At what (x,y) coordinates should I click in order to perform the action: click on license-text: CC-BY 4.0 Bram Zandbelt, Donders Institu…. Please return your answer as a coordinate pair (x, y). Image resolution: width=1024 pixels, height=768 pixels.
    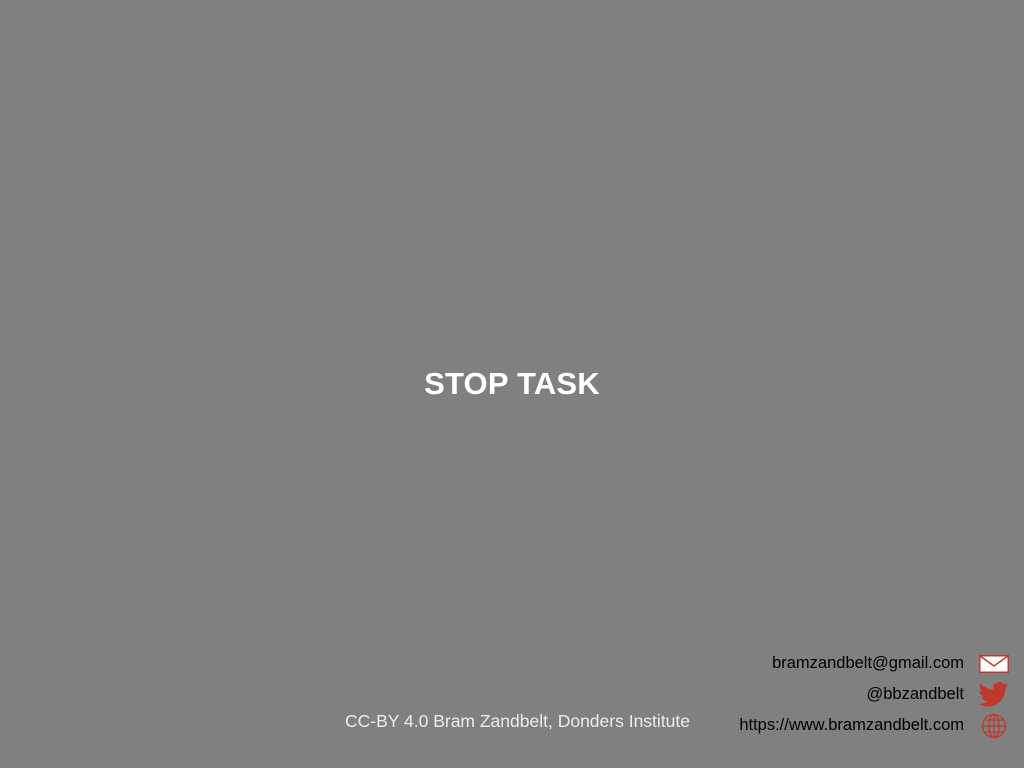
    Looking at the image, I should click on (517, 721).